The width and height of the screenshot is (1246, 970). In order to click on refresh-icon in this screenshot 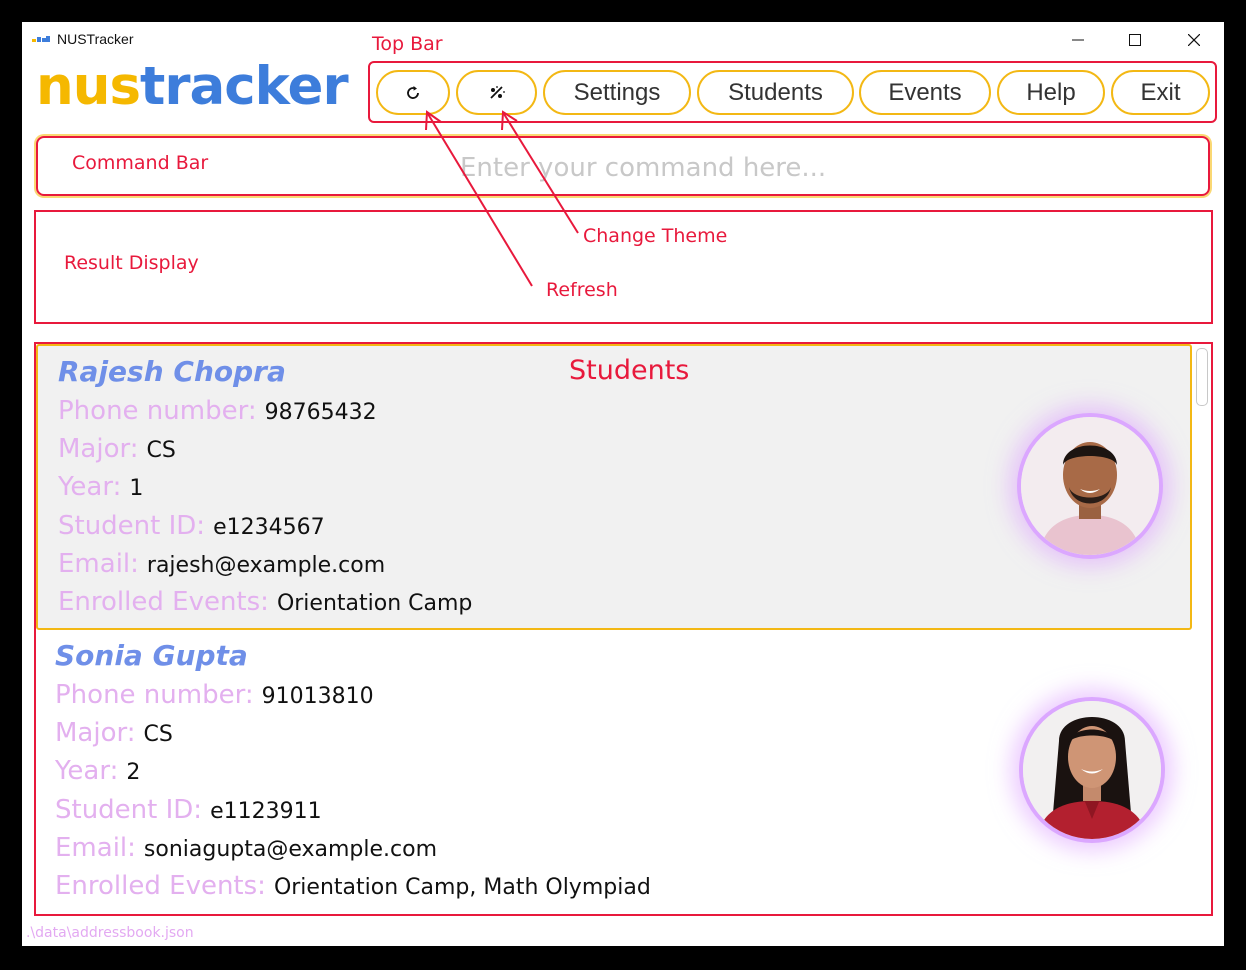, I will do `click(413, 92)`.